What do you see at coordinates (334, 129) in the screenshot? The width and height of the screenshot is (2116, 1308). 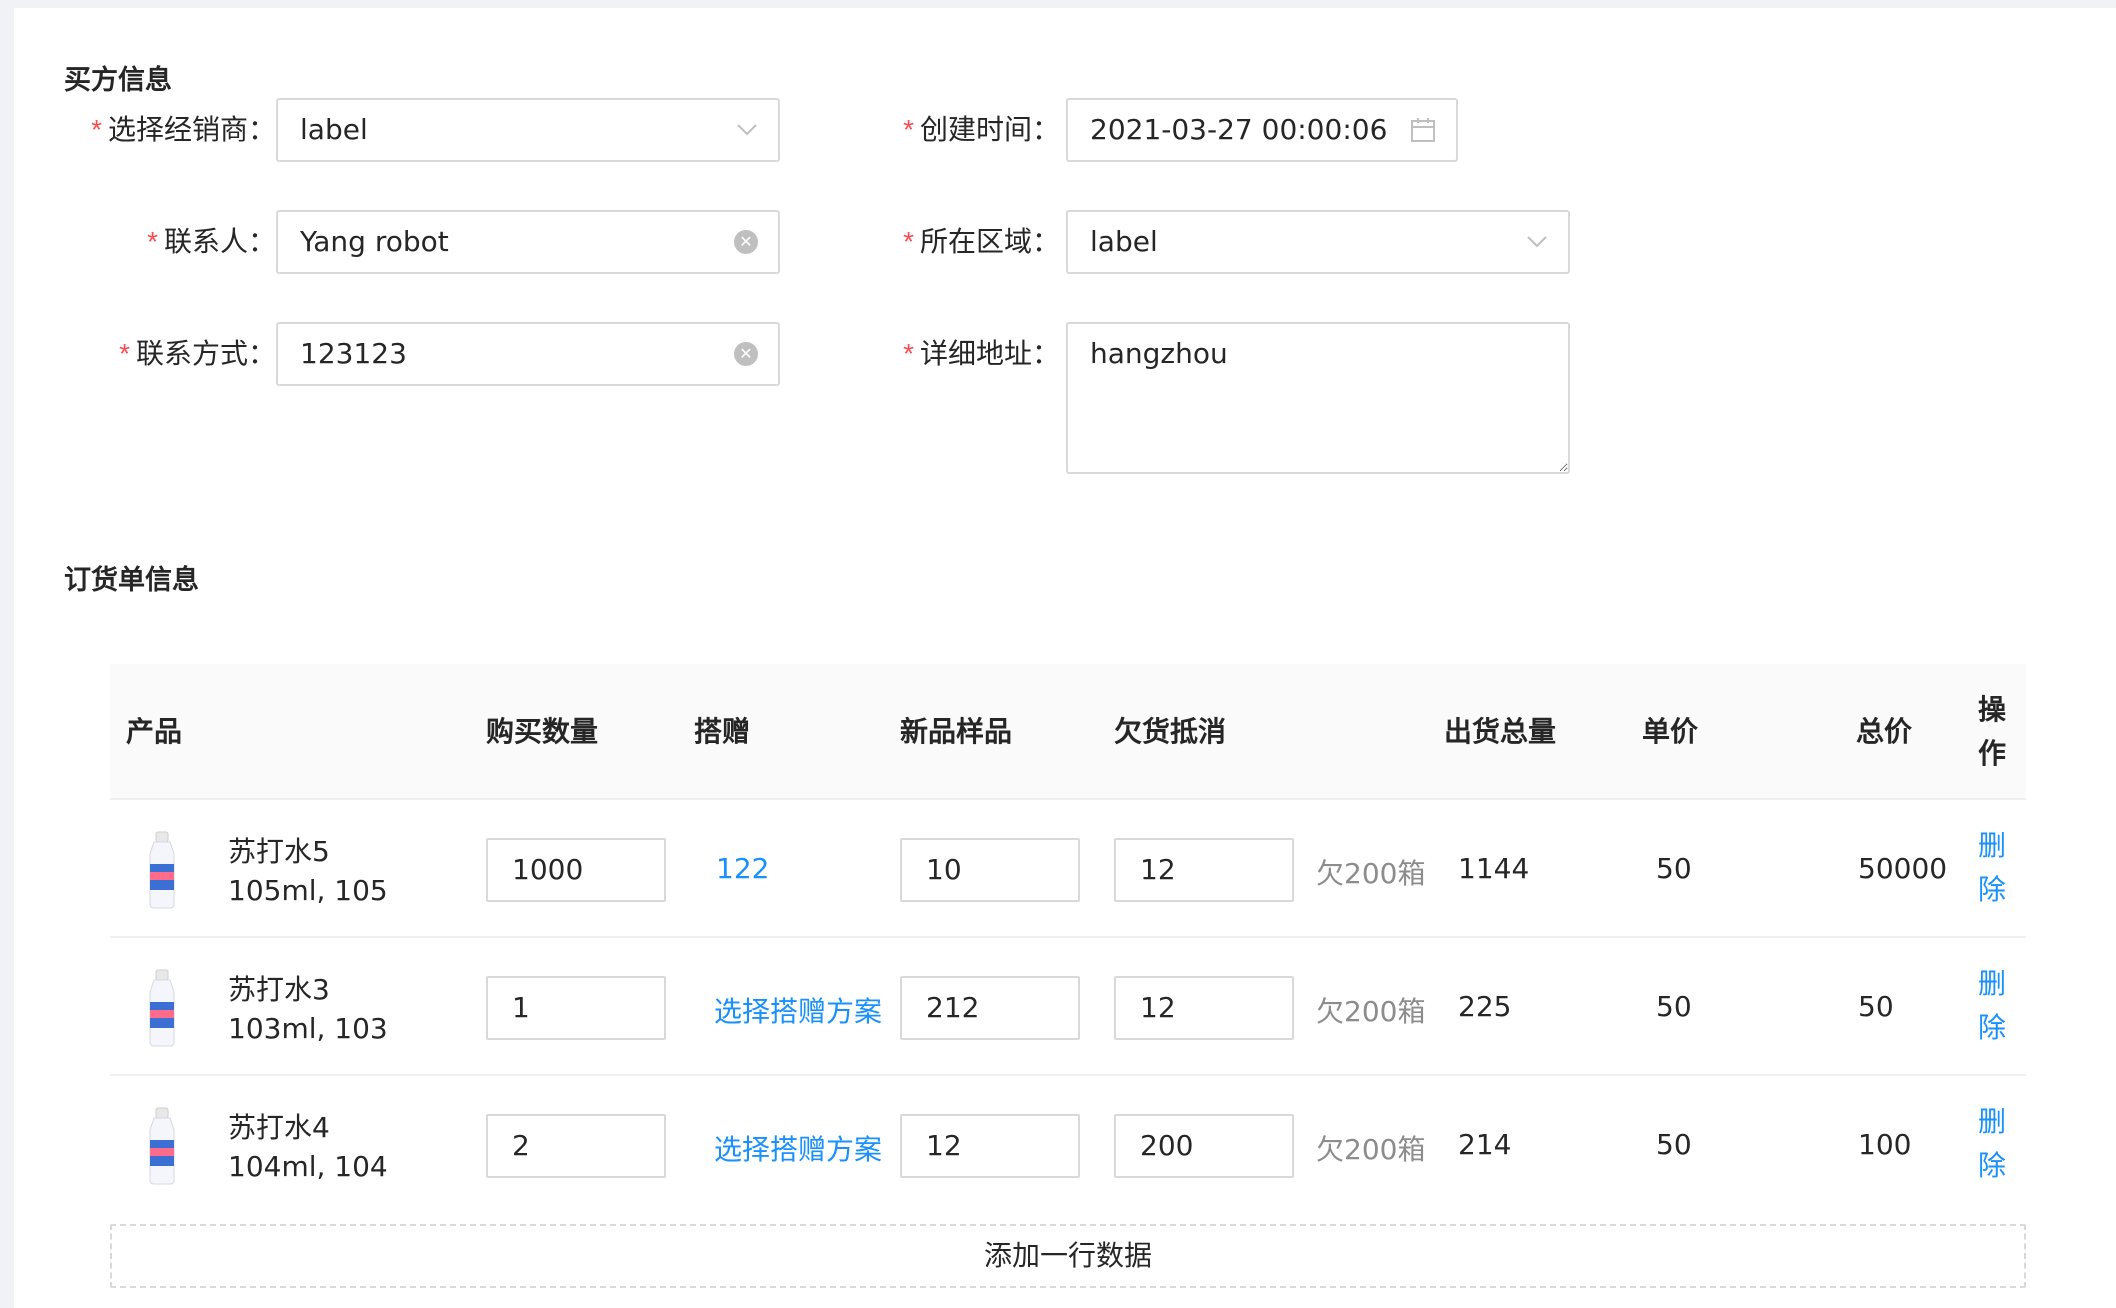 I see `dealer-select-value: label` at bounding box center [334, 129].